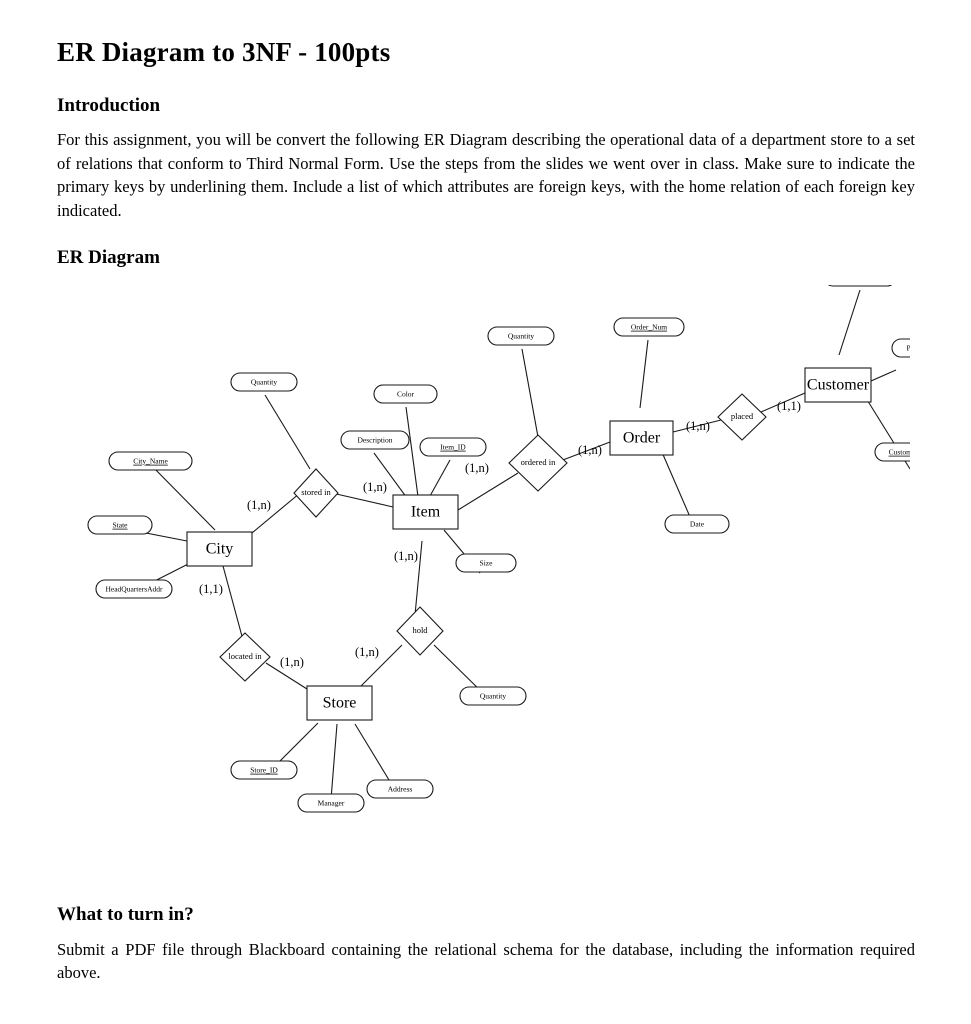 This screenshot has height=1024, width=971. Describe the element at coordinates (900, 348) in the screenshot. I see `attribute-phone-number: Phone_Number` at that location.